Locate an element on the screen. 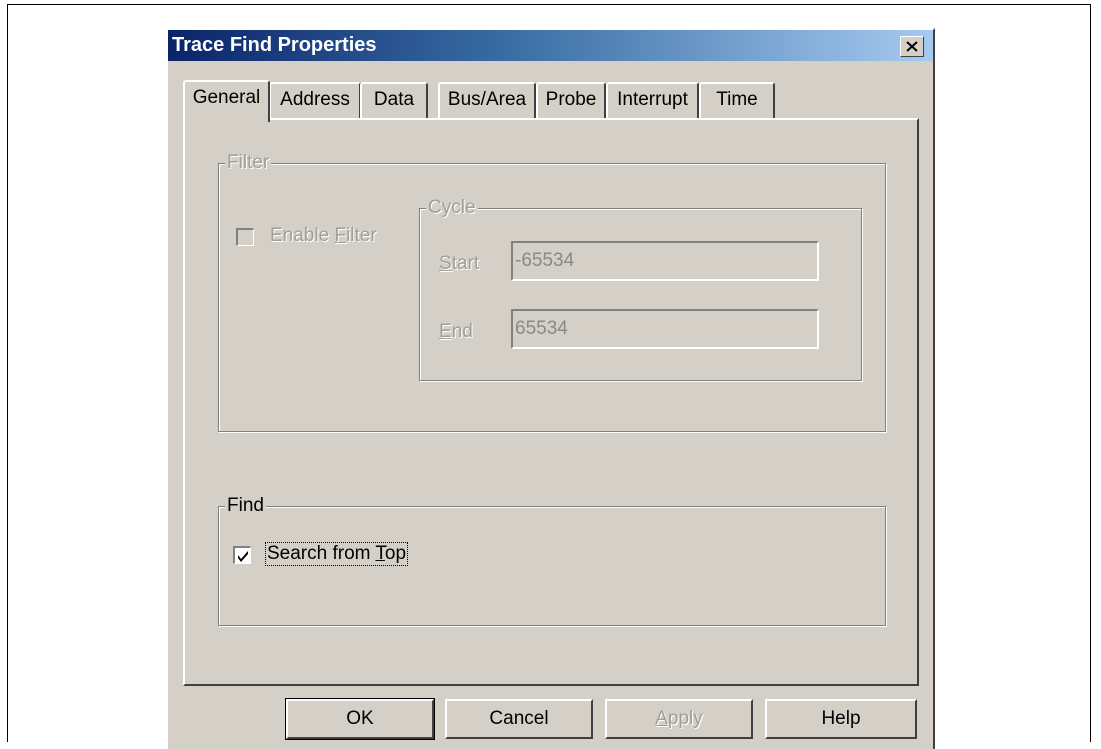 The image size is (1101, 749). tab-general: General is located at coordinates (226, 101).